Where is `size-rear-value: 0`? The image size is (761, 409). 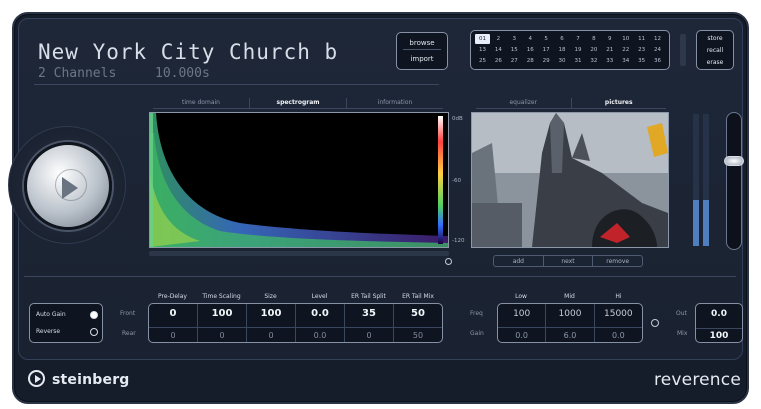 size-rear-value: 0 is located at coordinates (271, 333).